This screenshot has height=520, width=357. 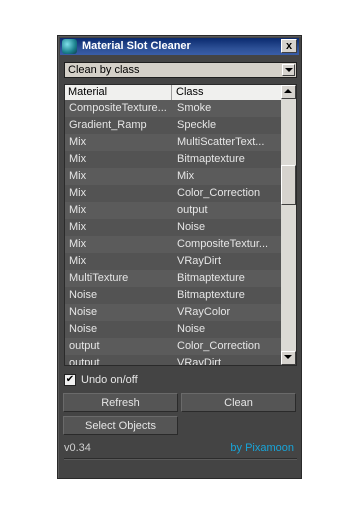 I want to click on column-header-class: Class, so click(x=227, y=92).